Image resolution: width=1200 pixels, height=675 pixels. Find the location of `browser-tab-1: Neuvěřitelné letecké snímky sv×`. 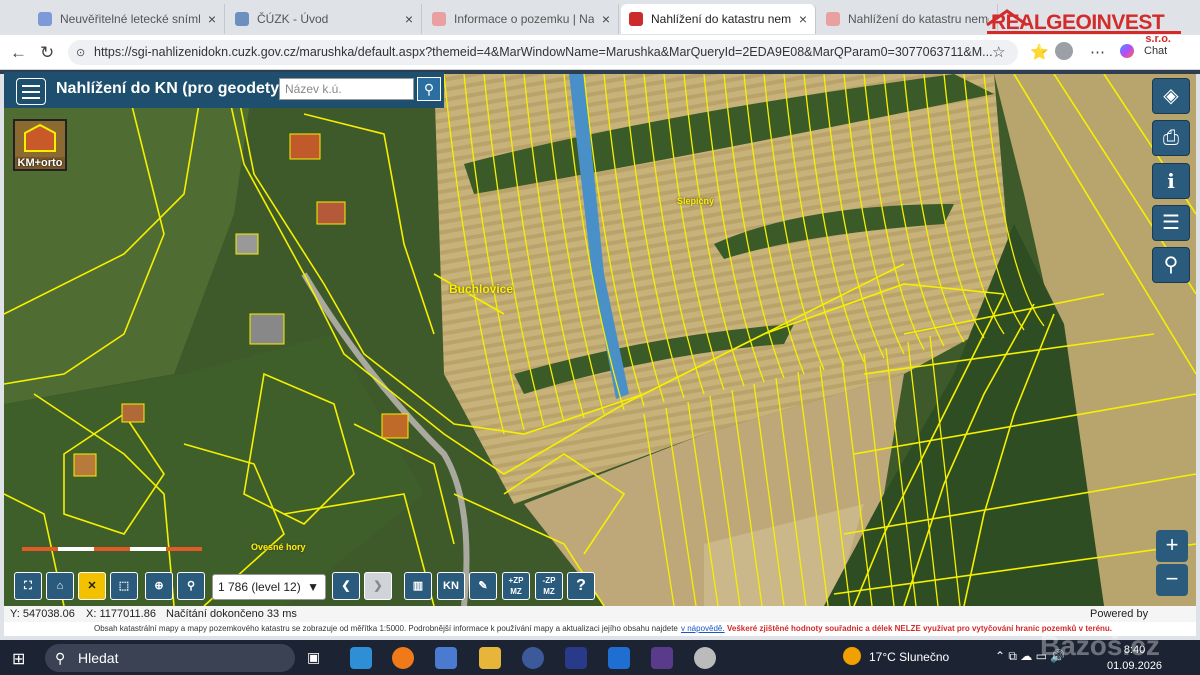

browser-tab-1: Neuvěřitelné letecké snímky sv× is located at coordinates (127, 19).